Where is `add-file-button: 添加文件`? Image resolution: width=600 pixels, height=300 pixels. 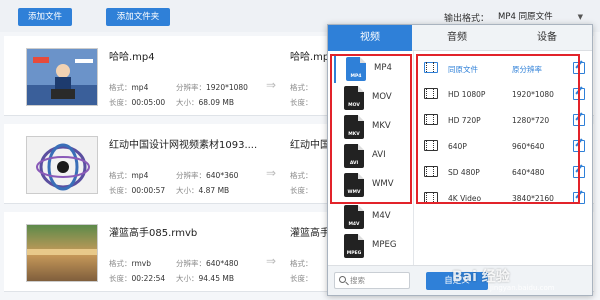 add-file-button: 添加文件 is located at coordinates (45, 17).